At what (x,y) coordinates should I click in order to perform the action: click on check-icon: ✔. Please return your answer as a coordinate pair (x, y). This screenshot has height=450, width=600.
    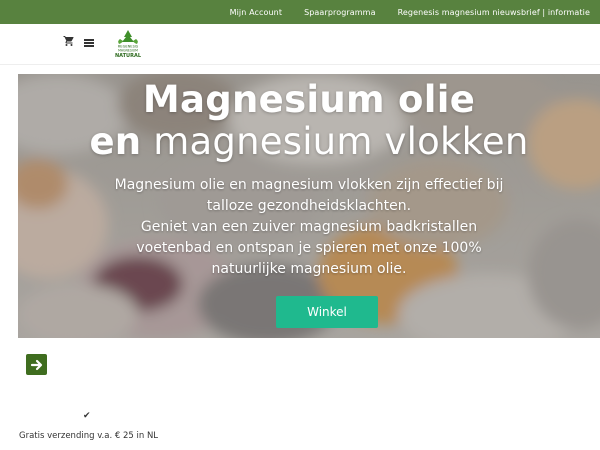
    Looking at the image, I should click on (87, 416).